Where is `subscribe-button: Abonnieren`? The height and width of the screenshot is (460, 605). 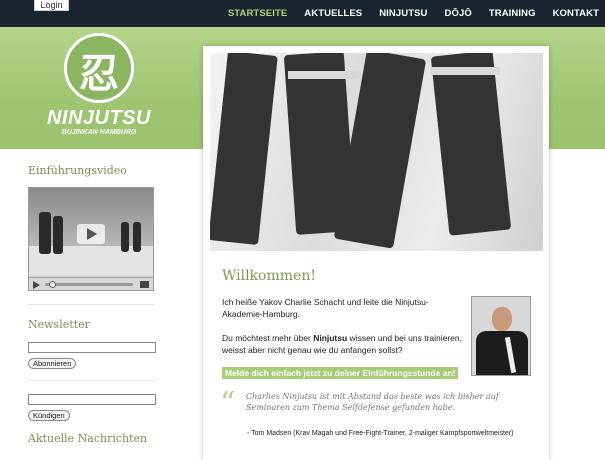 subscribe-button: Abonnieren is located at coordinates (52, 363).